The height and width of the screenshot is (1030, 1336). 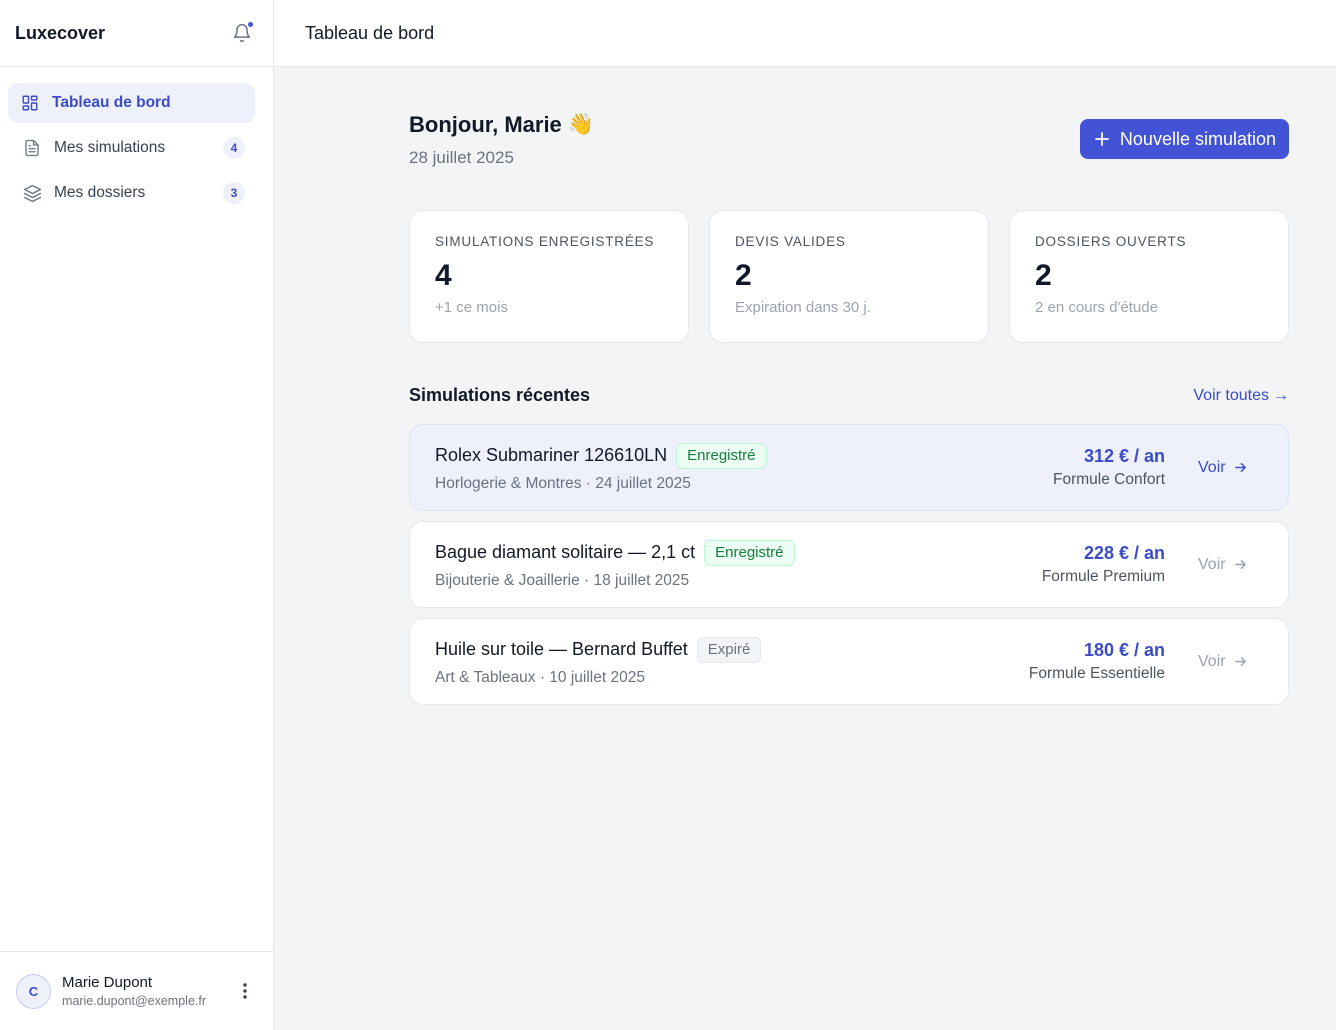 What do you see at coordinates (242, 32) in the screenshot?
I see `notifications-bell-icon` at bounding box center [242, 32].